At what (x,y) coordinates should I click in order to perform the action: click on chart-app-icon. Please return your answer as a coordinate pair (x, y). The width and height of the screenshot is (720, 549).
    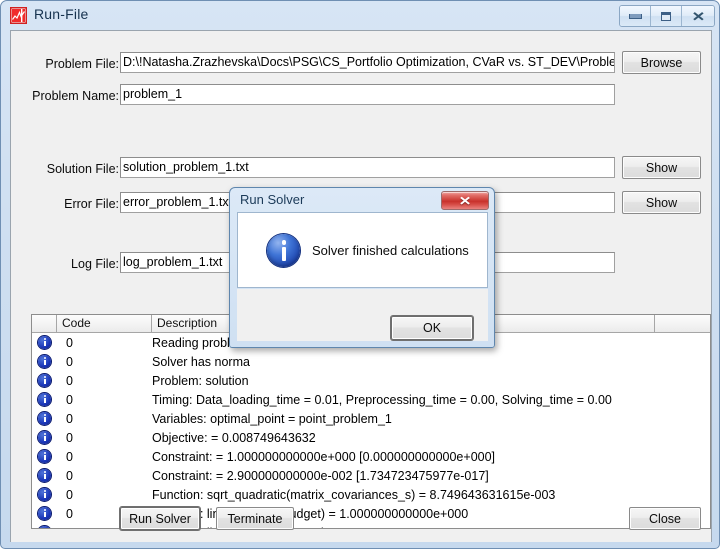
    Looking at the image, I should click on (18, 15).